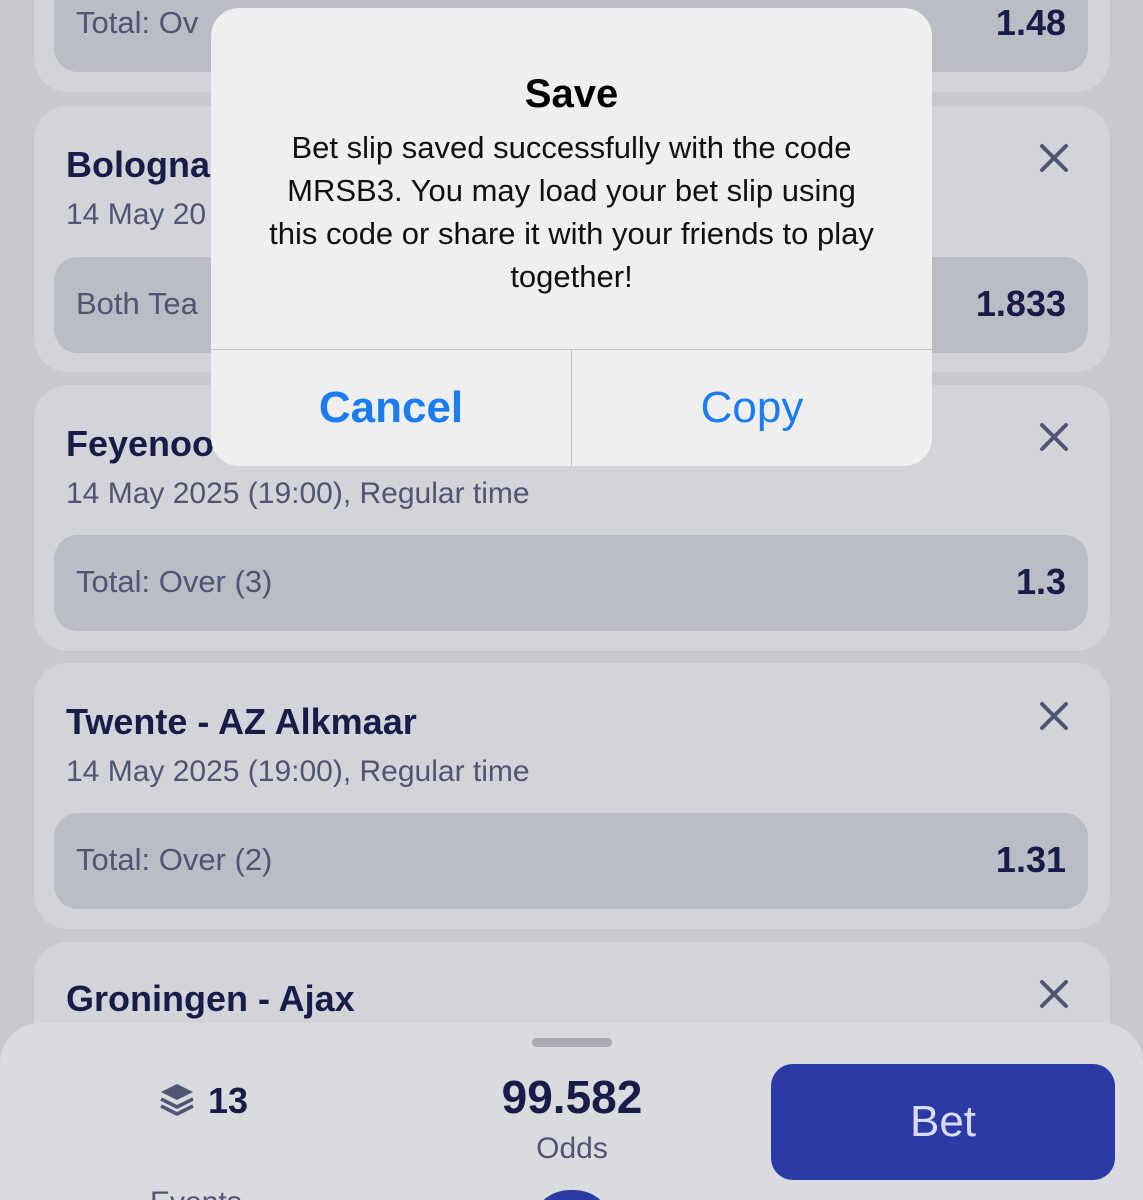 The image size is (1143, 1200). What do you see at coordinates (1040, 581) in the screenshot?
I see `market-odd: 1.3` at bounding box center [1040, 581].